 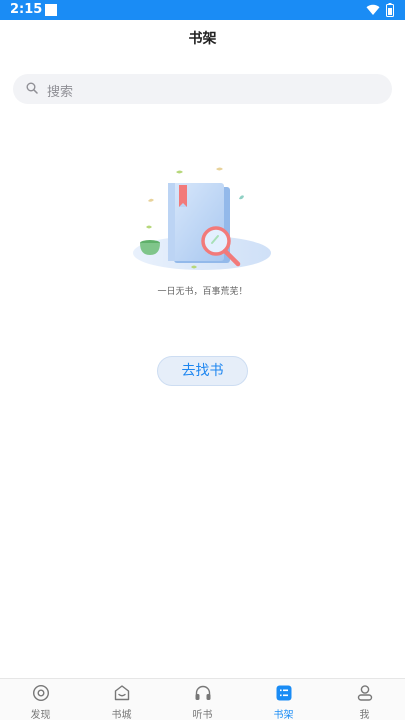 What do you see at coordinates (203, 692) in the screenshot?
I see `headphones-icon` at bounding box center [203, 692].